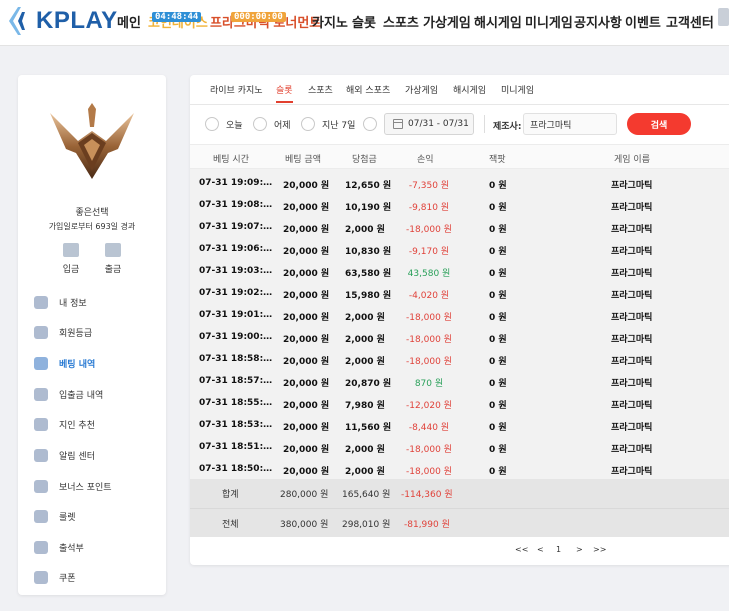 This screenshot has width=729, height=611. I want to click on nav-notice: 공지사항, so click(598, 21).